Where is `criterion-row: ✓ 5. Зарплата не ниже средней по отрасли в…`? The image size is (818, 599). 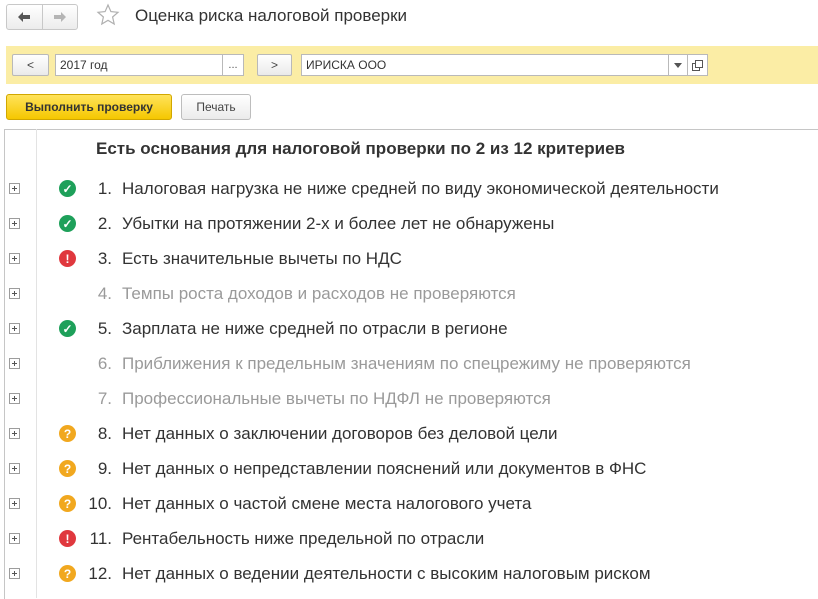 criterion-row: ✓ 5. Зарплата не ниже средней по отрасли в… is located at coordinates (409, 329).